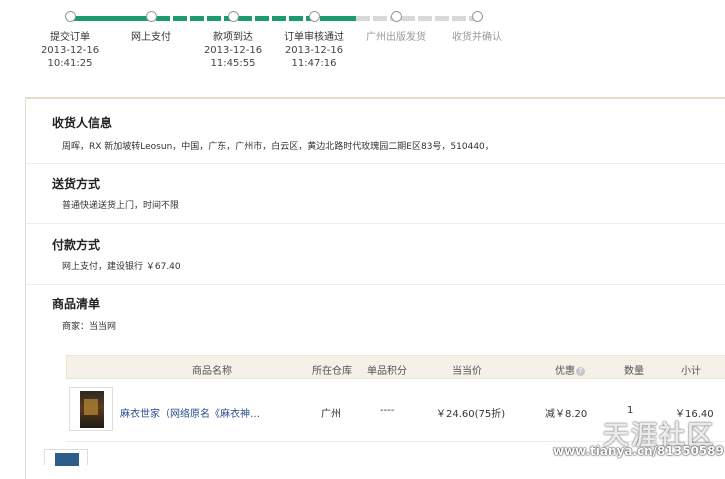 Image resolution: width=725 pixels, height=479 pixels. Describe the element at coordinates (565, 371) in the screenshot. I see `col-header-discount-label: 优惠` at that location.